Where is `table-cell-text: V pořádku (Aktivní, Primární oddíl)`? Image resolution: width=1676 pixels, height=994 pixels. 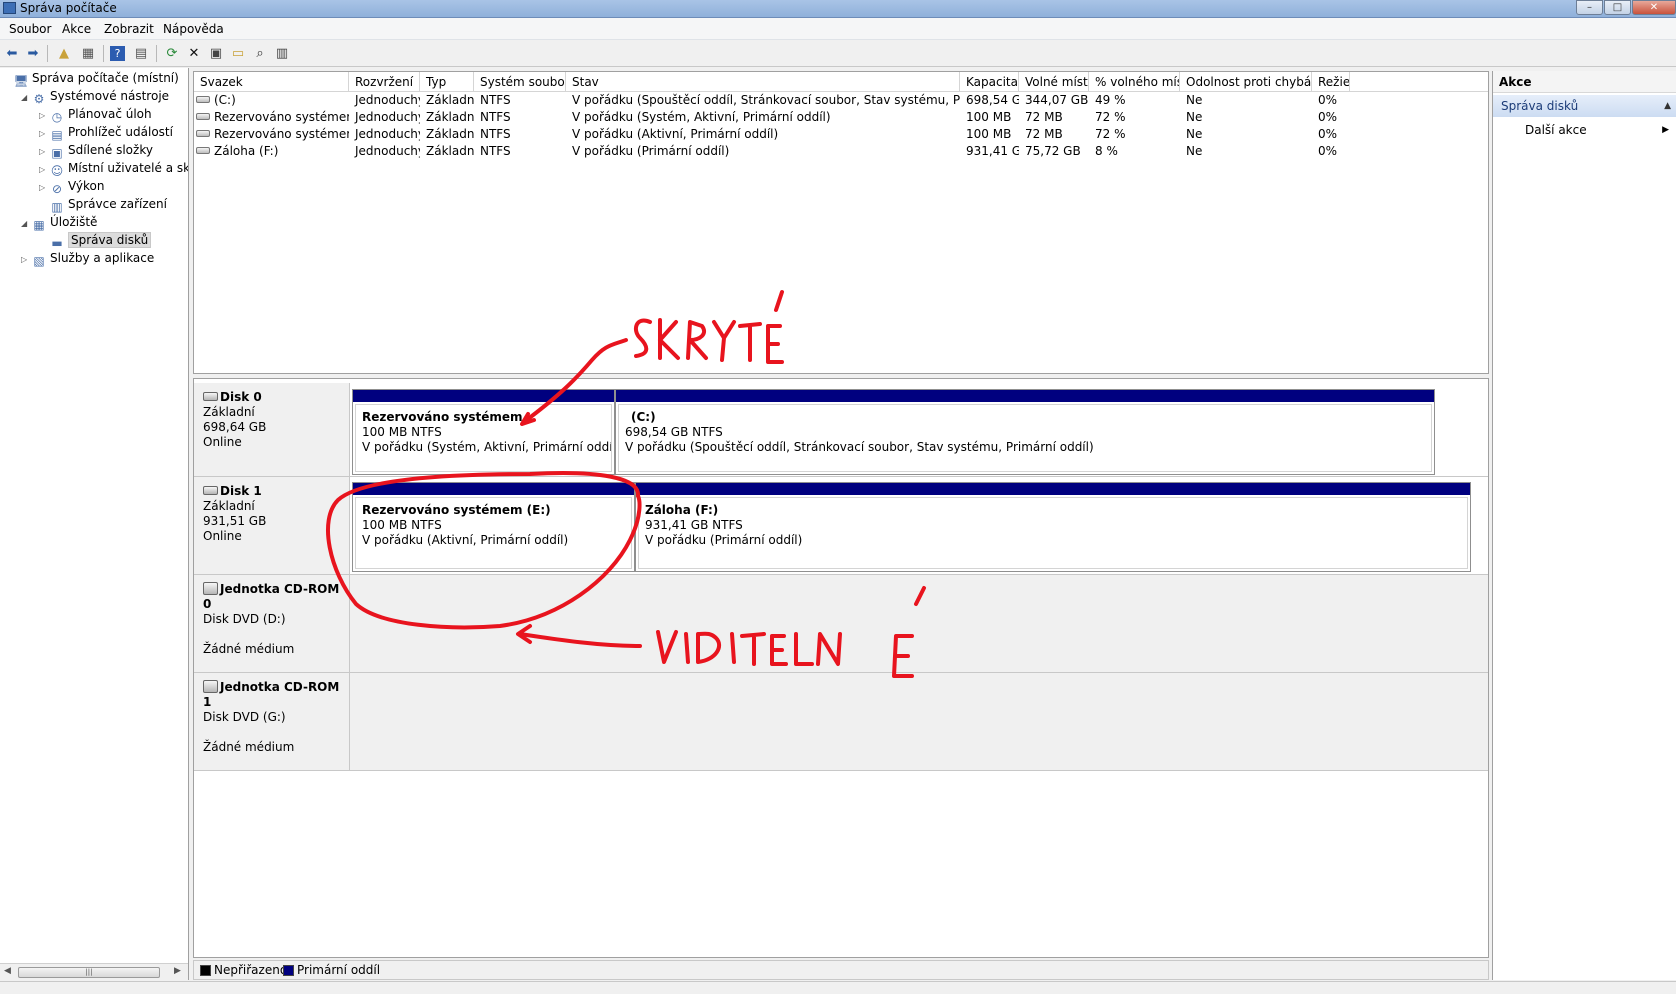
table-cell-text: V pořádku (Aktivní, Primární oddíl) is located at coordinates (675, 134).